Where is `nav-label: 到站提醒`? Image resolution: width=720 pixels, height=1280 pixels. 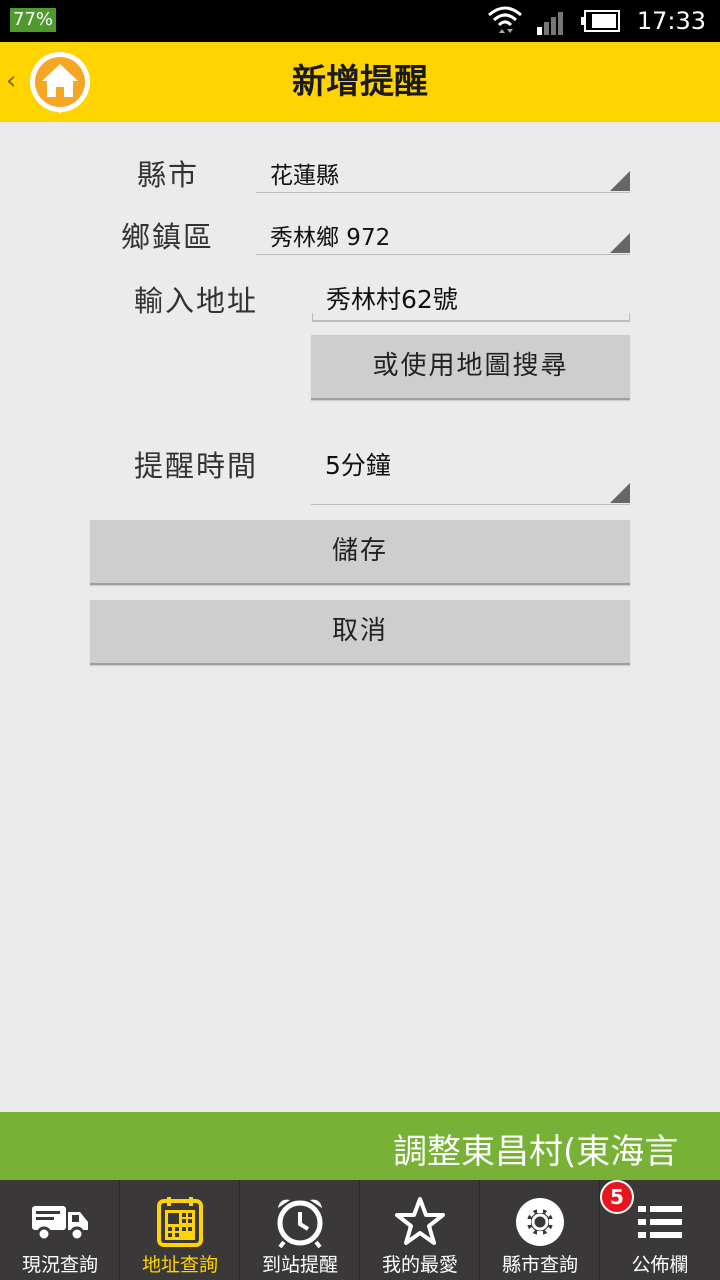
nav-label: 到站提醒 is located at coordinates (299, 1265).